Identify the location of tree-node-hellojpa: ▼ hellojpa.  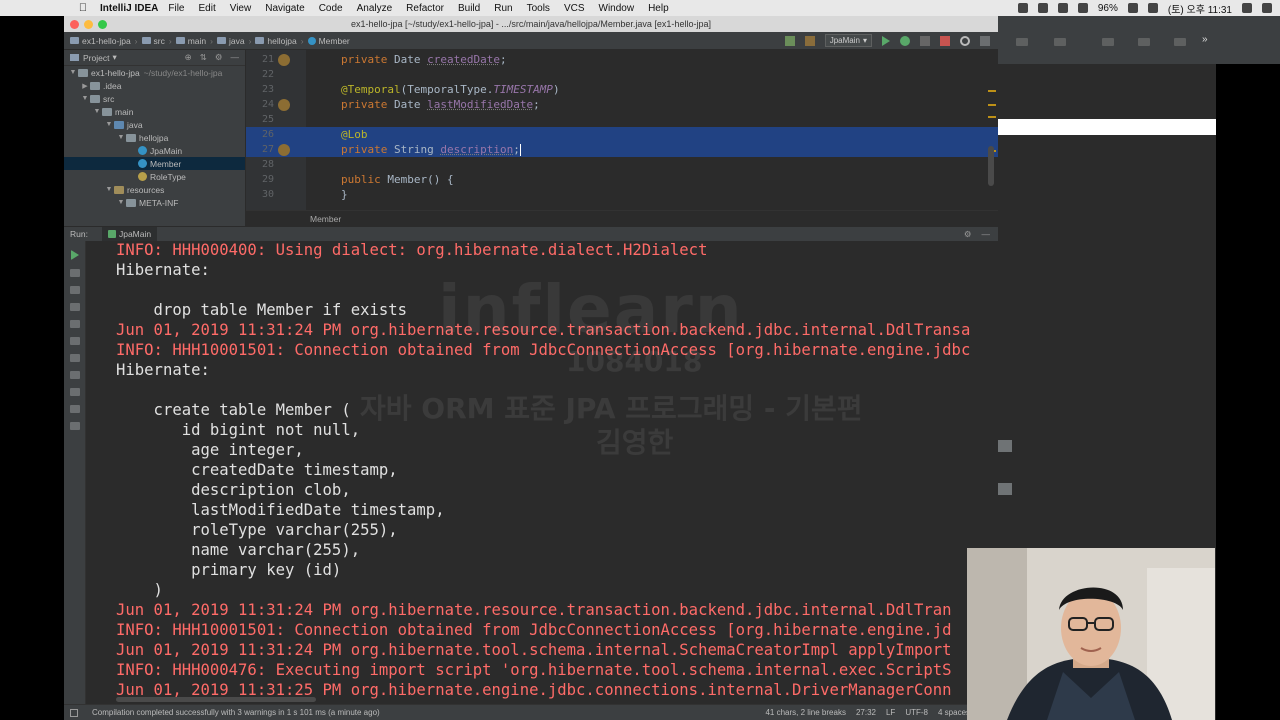
(154, 137).